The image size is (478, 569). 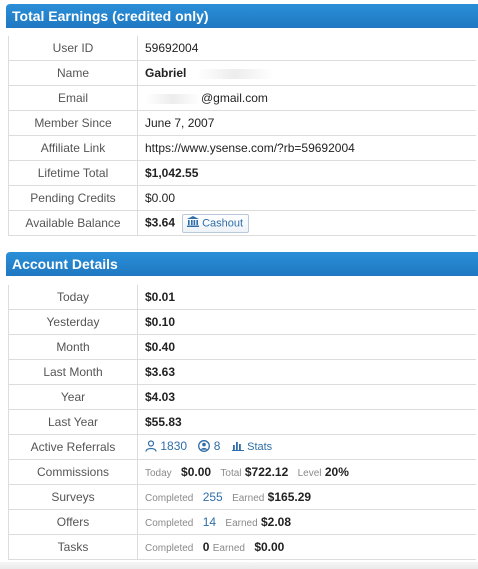 I want to click on yesterday-value: $0.10, so click(x=306, y=322).